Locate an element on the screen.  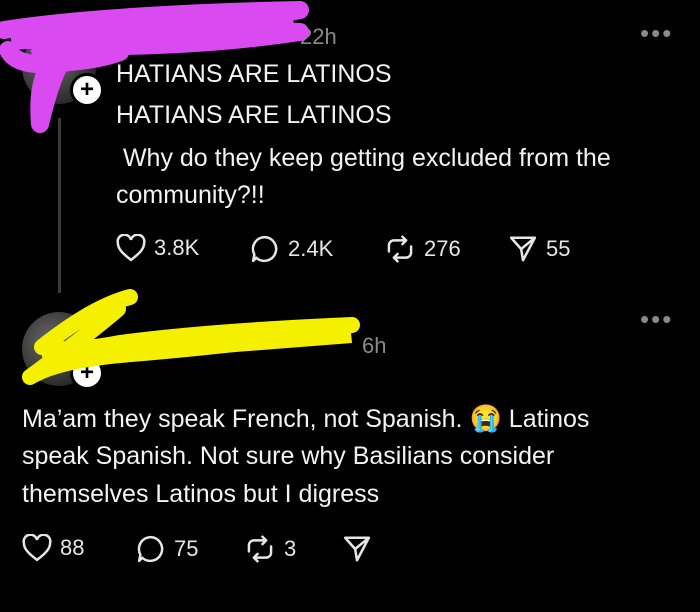
post1-more-icon: ••• is located at coordinates (656, 33).